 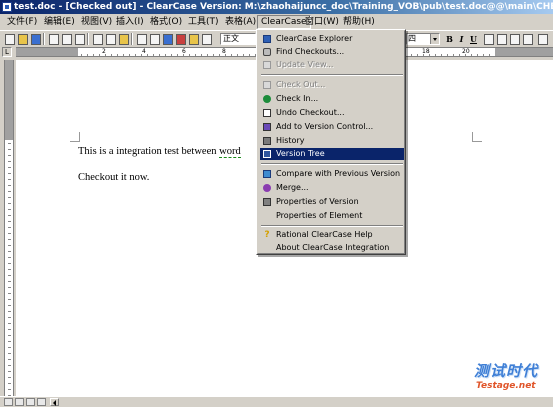 I want to click on underline-button: U, so click(x=473, y=39).